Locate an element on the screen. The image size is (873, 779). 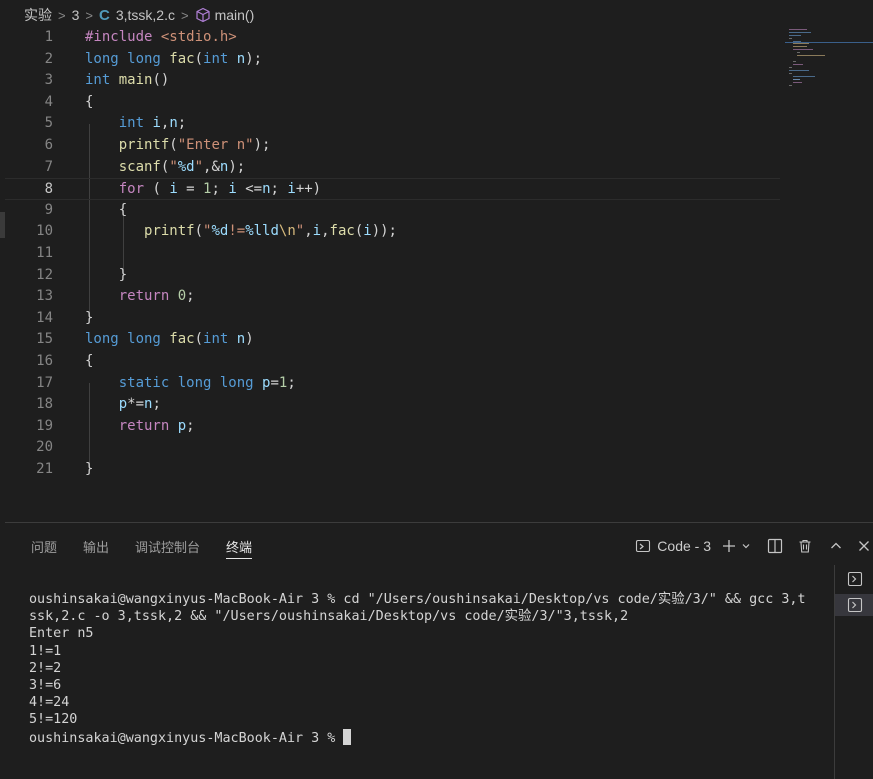
chevron-up-icon is located at coordinates (836, 546).